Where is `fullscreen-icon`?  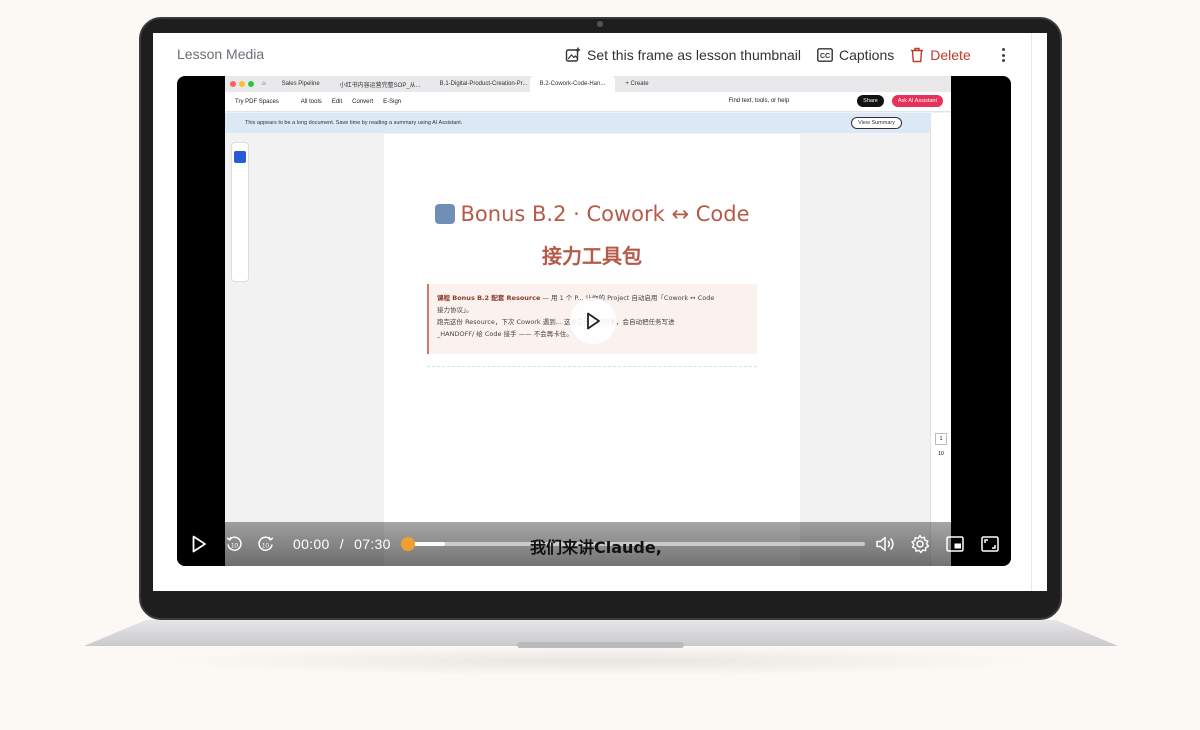 fullscreen-icon is located at coordinates (990, 544).